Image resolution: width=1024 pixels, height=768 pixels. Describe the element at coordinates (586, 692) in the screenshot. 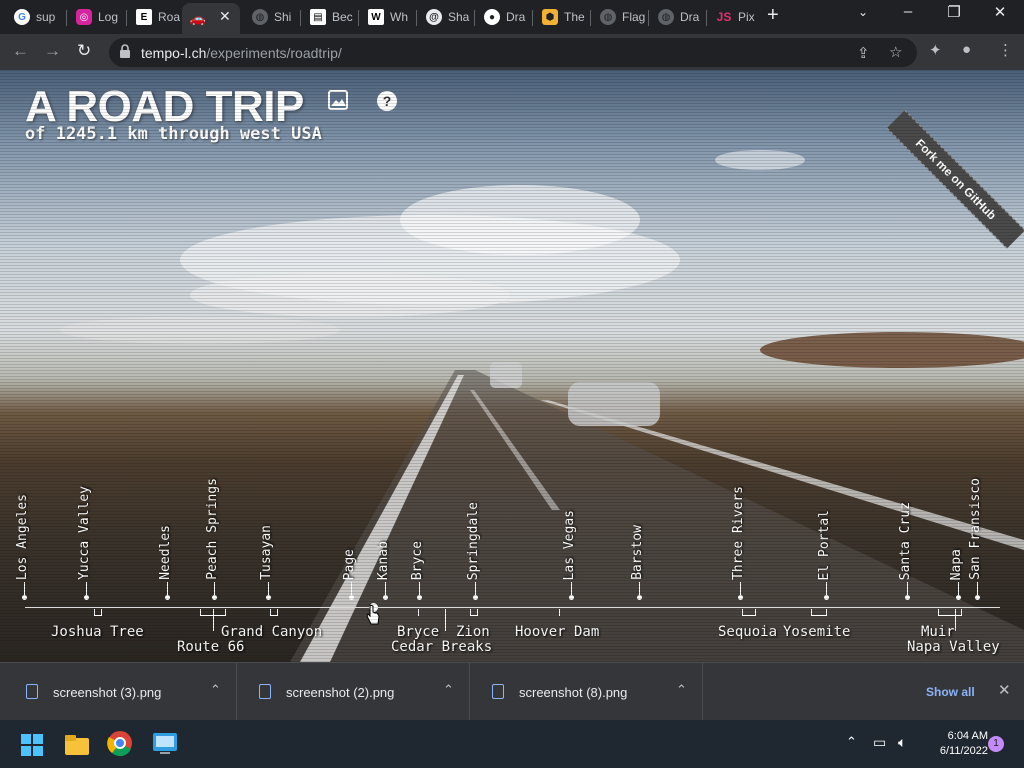

I see `download-item: screenshot (8).png ⌃` at that location.